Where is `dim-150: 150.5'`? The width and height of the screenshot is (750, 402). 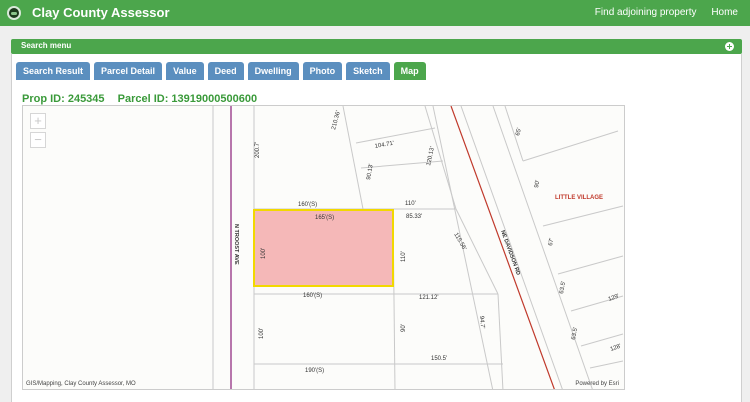
dim-150: 150.5' is located at coordinates (439, 359).